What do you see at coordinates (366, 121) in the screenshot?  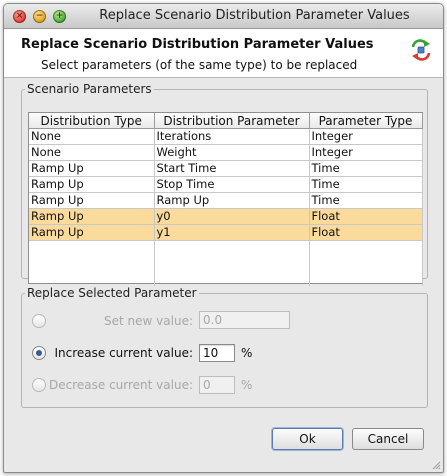 I see `column-header-parameter-type: Parameter Type` at bounding box center [366, 121].